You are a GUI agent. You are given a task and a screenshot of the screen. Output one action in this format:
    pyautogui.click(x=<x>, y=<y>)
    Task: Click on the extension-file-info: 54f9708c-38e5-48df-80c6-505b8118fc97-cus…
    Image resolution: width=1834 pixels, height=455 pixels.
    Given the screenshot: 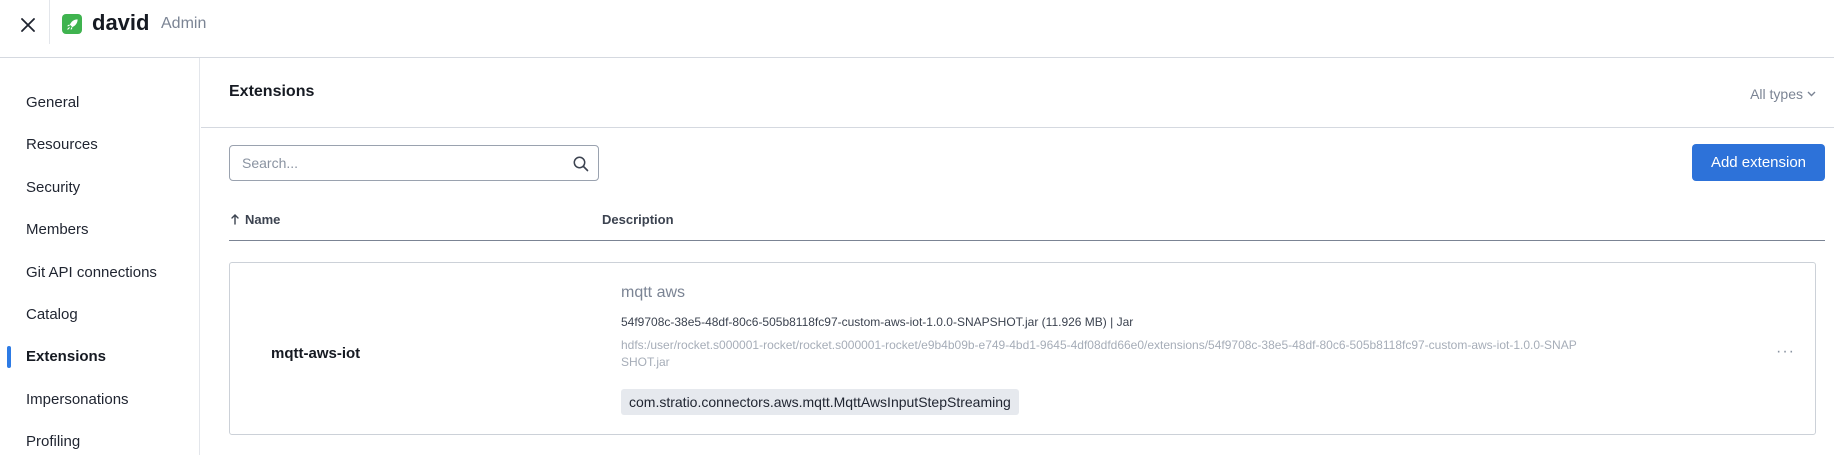 What is the action you would take?
    pyautogui.click(x=877, y=322)
    